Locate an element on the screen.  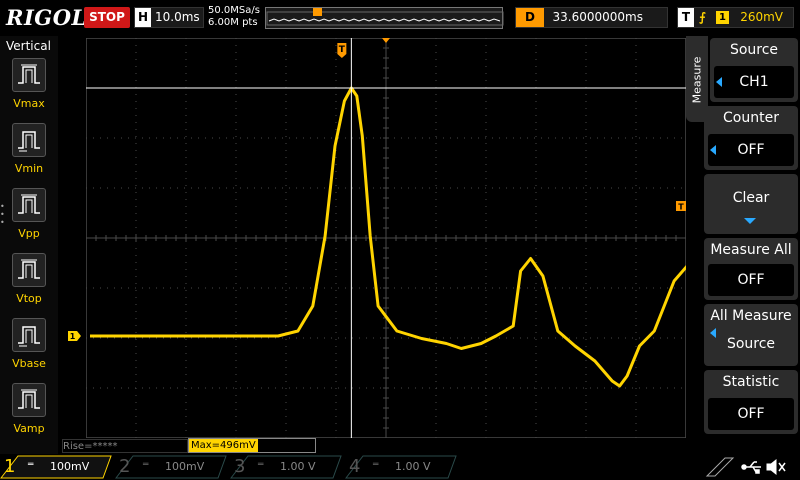
measure-vbase-button is located at coordinates (29, 335).